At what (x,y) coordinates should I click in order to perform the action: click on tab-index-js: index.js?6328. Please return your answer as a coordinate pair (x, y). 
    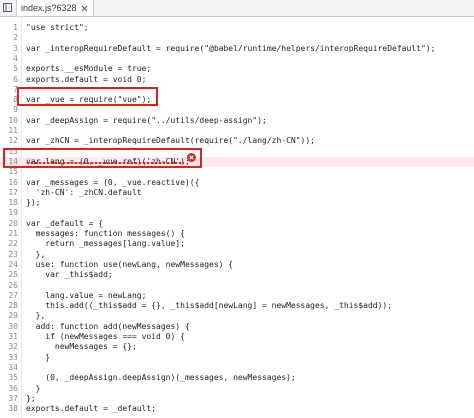
    Looking at the image, I should click on (55, 8).